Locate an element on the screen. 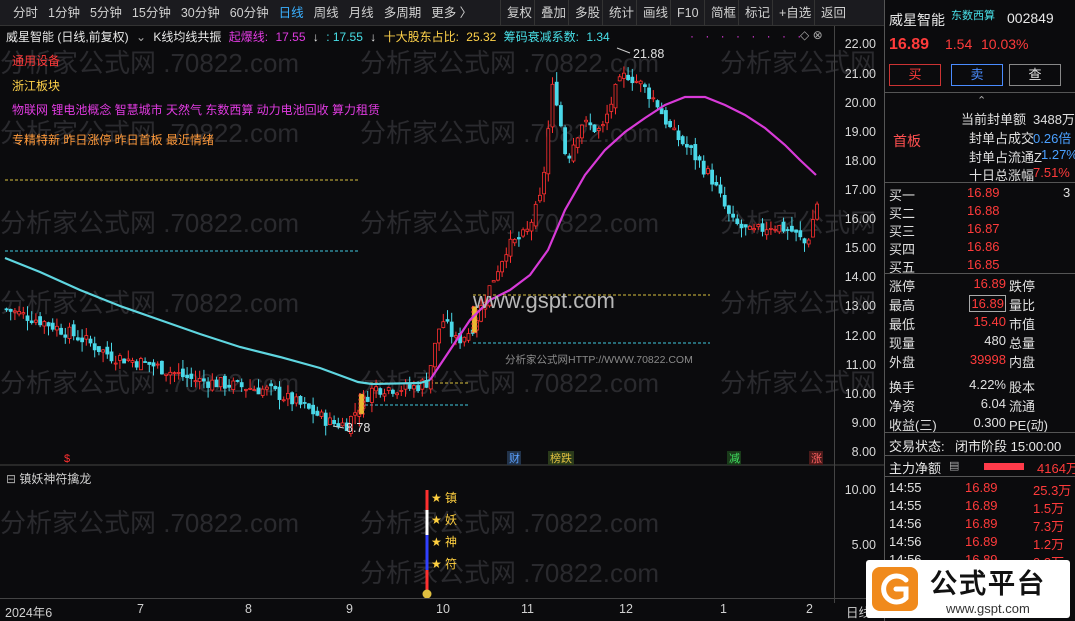  subpanel-title: ⊟ 镇妖神符擒龙 is located at coordinates (48, 478).